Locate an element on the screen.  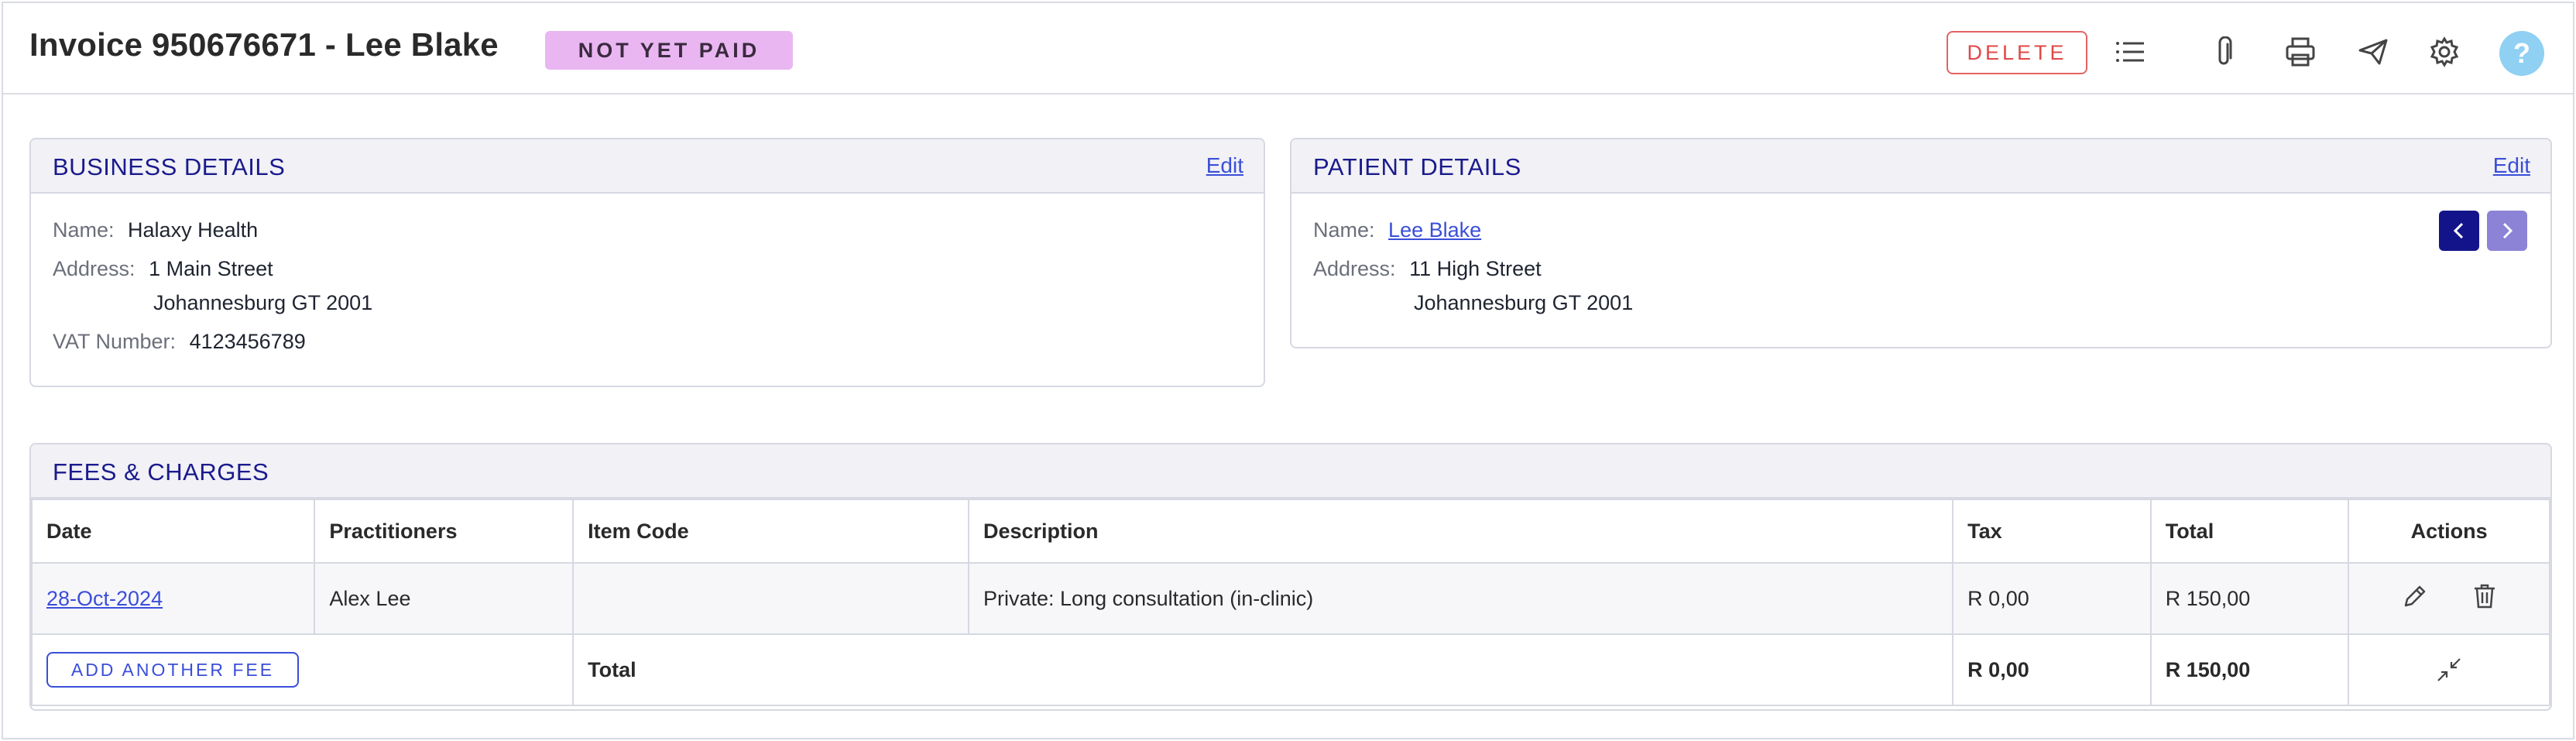
next-patient-button is located at coordinates (2507, 231).